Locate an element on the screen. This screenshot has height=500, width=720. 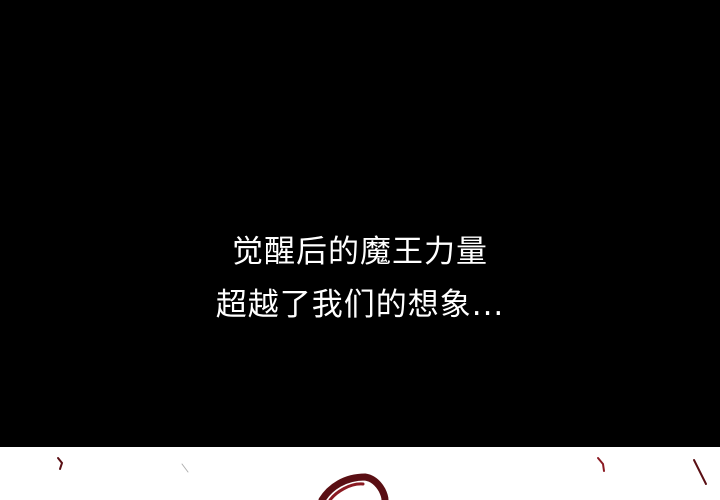
red-sketch-marks is located at coordinates (382, 478).